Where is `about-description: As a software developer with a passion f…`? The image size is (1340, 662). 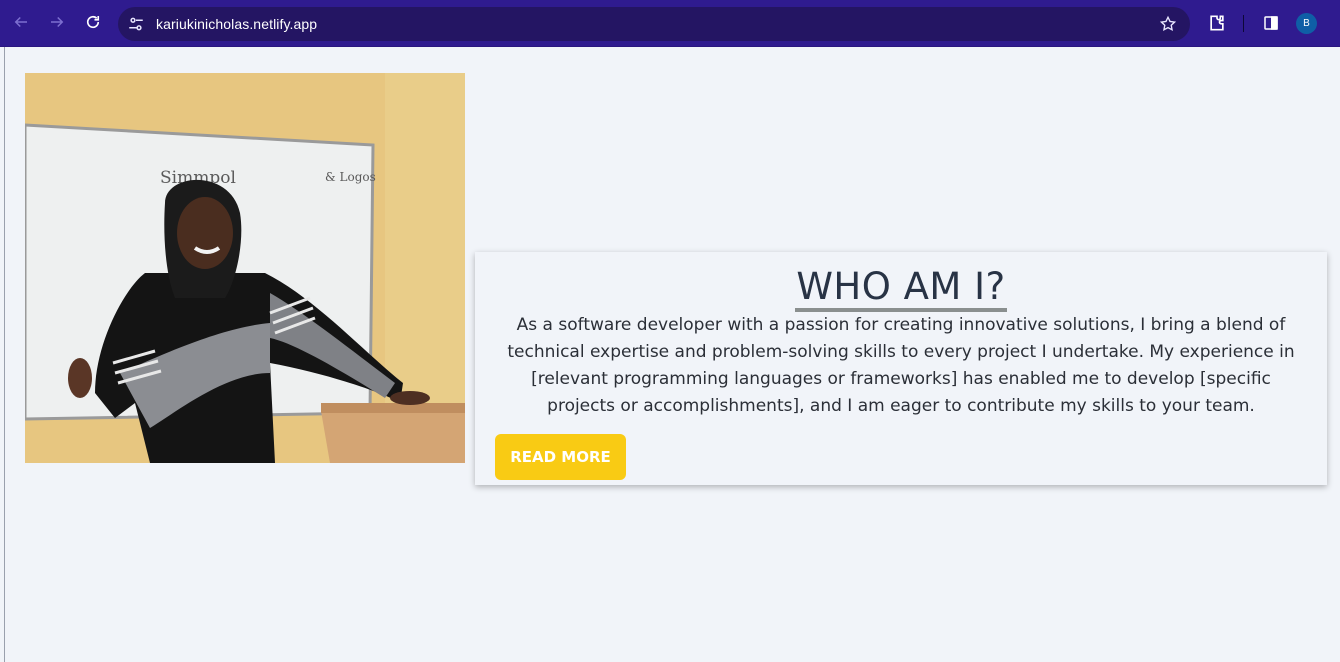 about-description: As a software developer with a passion f… is located at coordinates (901, 365).